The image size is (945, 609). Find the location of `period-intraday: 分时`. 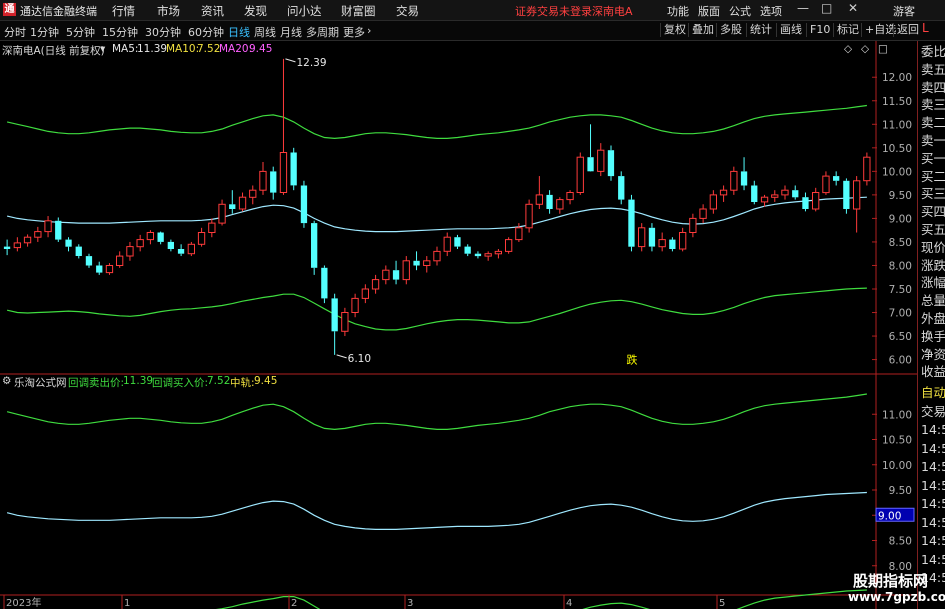

period-intraday: 分时 is located at coordinates (15, 32).